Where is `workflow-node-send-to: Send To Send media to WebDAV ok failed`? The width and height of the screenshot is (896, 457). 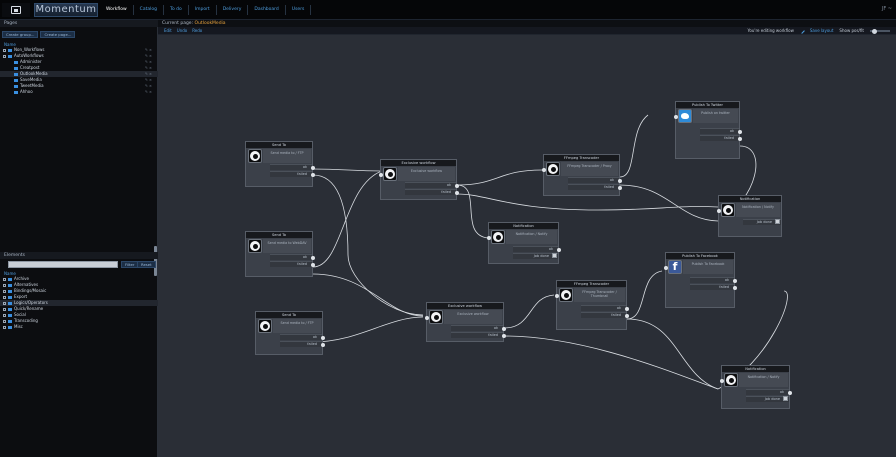
workflow-node-send-to: Send To Send media to WebDAV ok failed is located at coordinates (280, 254).